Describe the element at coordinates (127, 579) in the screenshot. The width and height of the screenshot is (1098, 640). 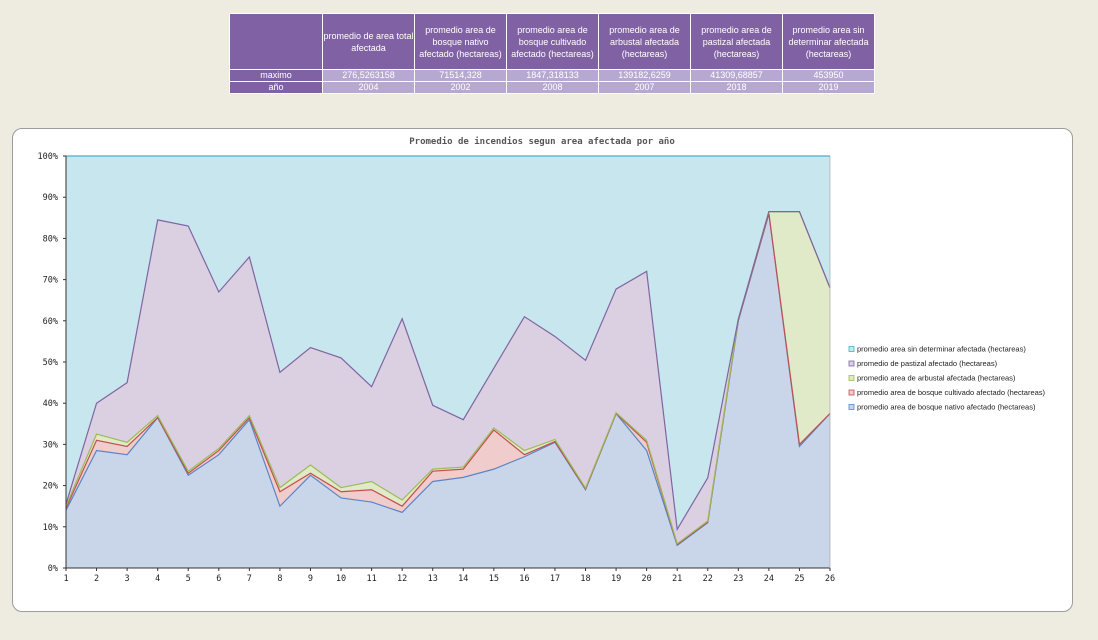
I see `x-tick-label: 3` at that location.